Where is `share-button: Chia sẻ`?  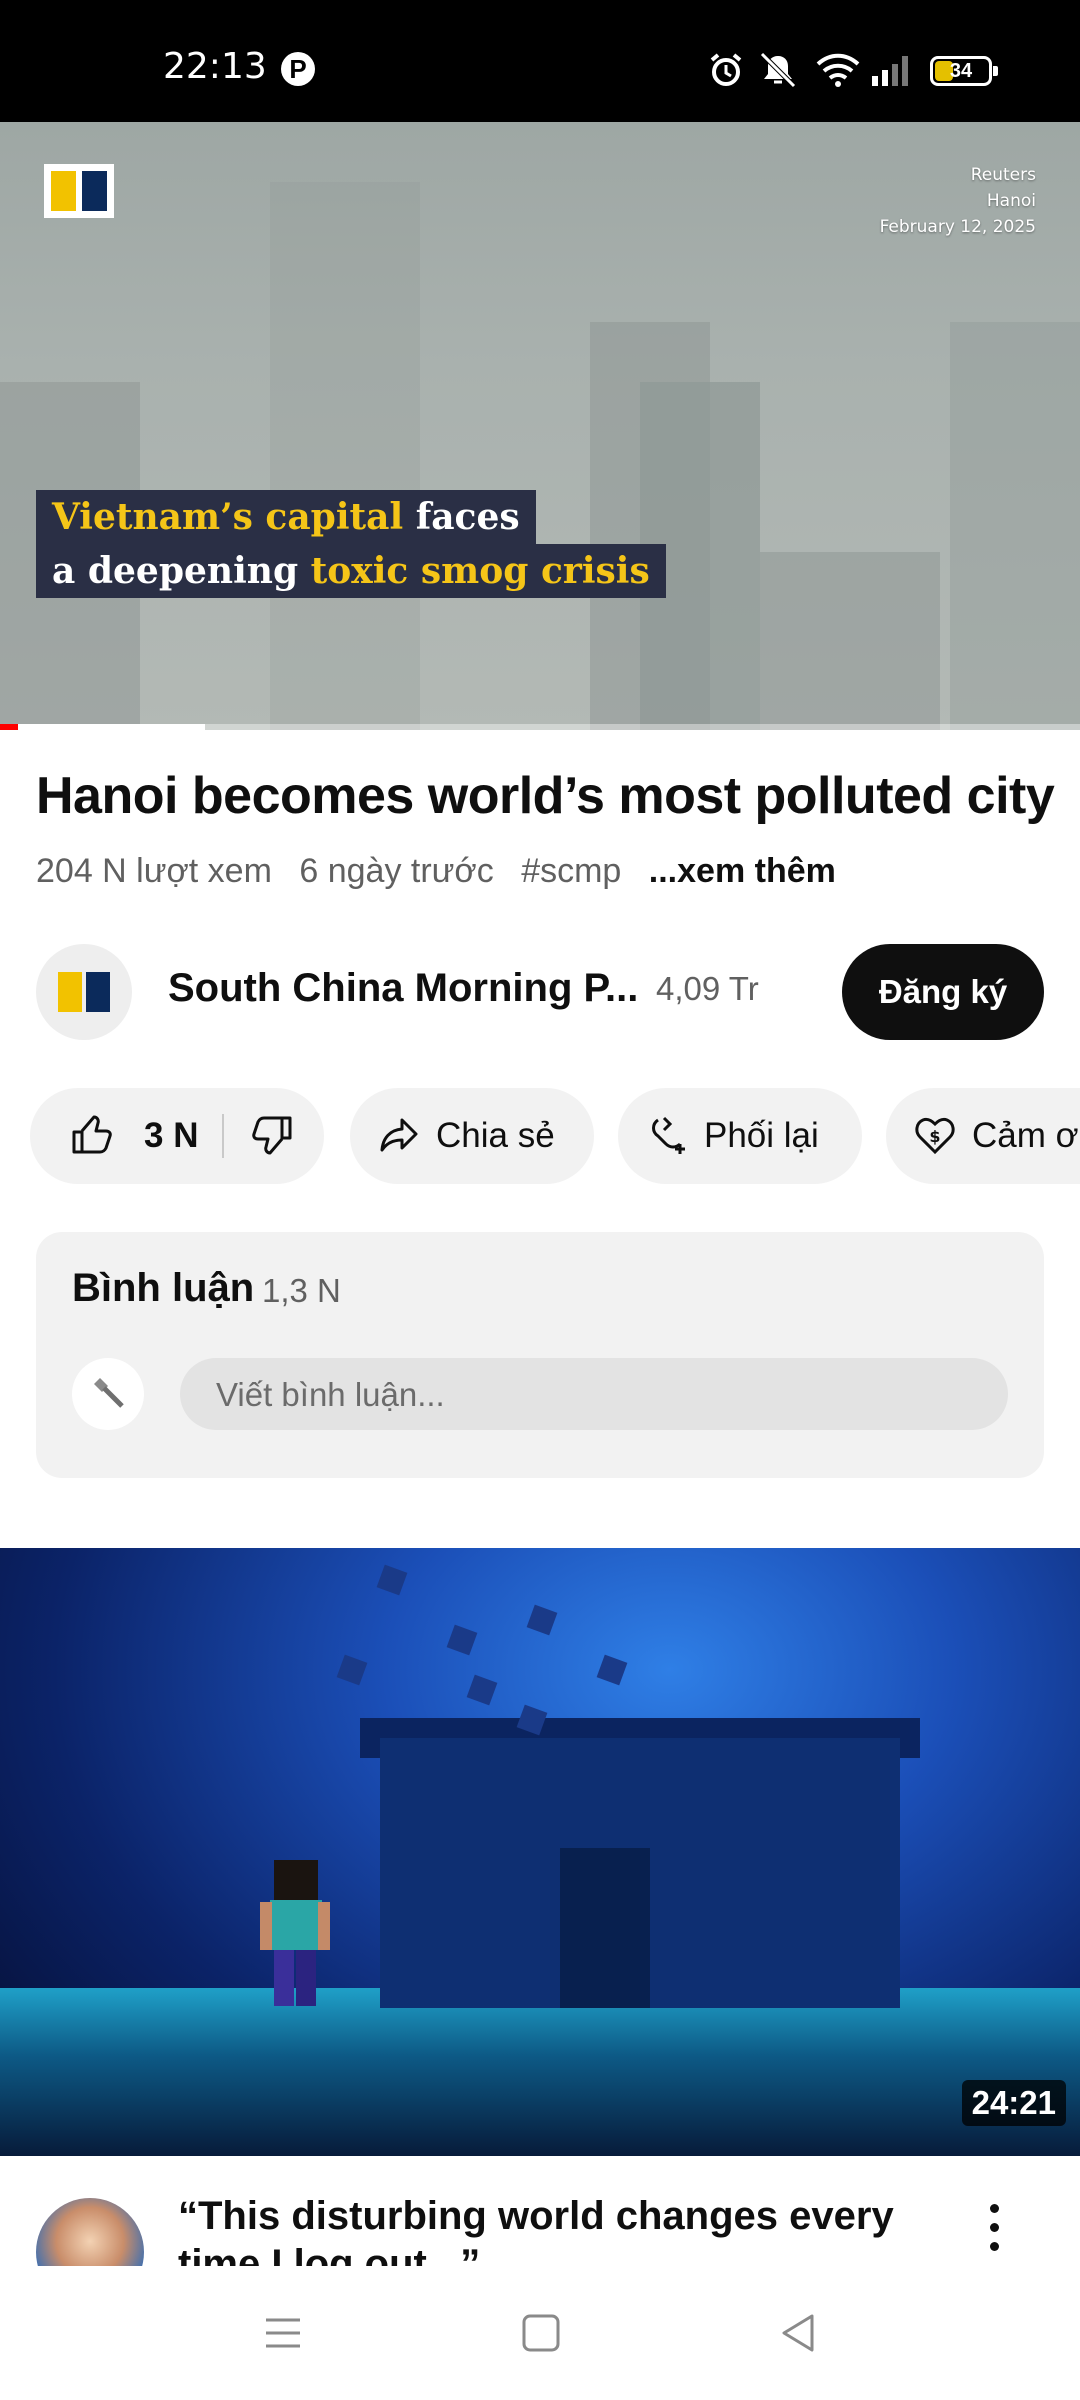
share-button: Chia sẻ is located at coordinates (472, 1136).